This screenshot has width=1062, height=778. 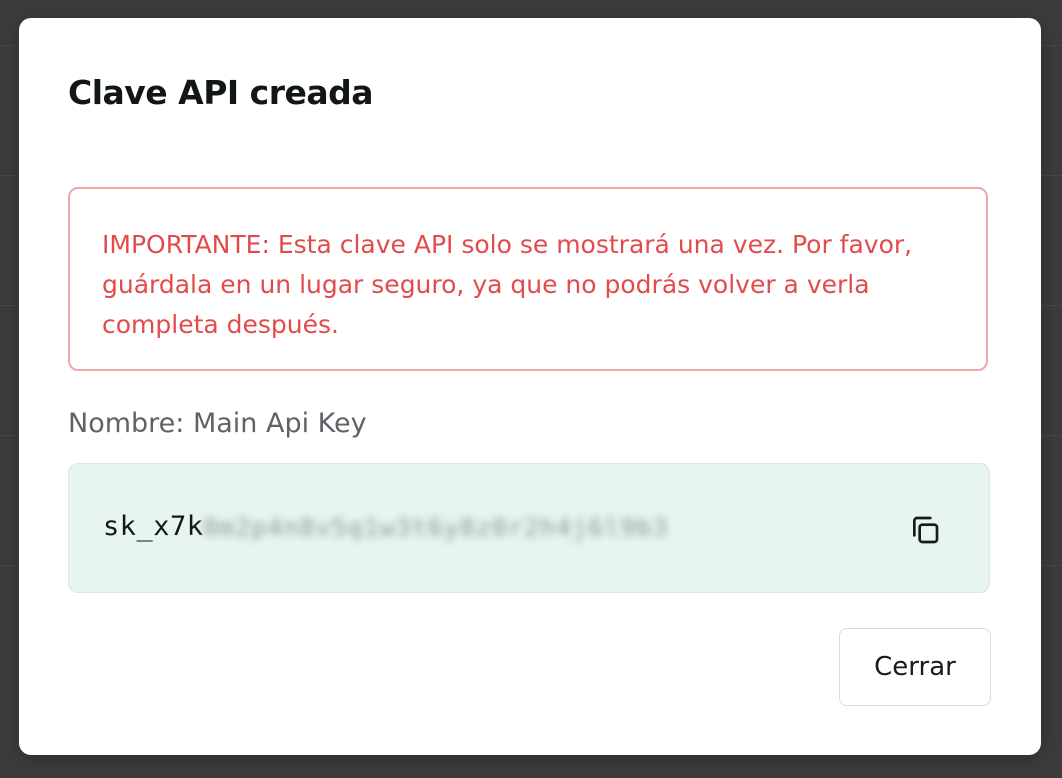 I want to click on api-key-prefix: sk_x7k, so click(x=153, y=526).